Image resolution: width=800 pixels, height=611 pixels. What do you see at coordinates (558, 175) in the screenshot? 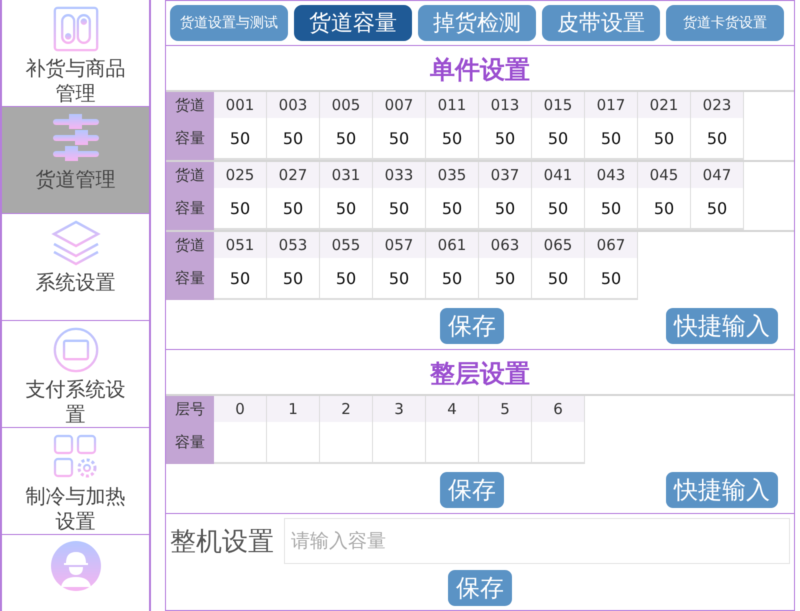
I see `lane-number-cell: 041` at bounding box center [558, 175].